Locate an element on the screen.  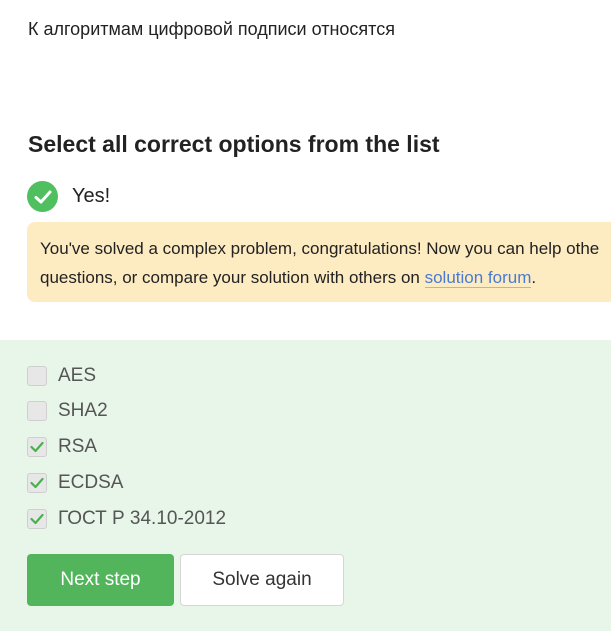
result-text: Yes! is located at coordinates (91, 196).